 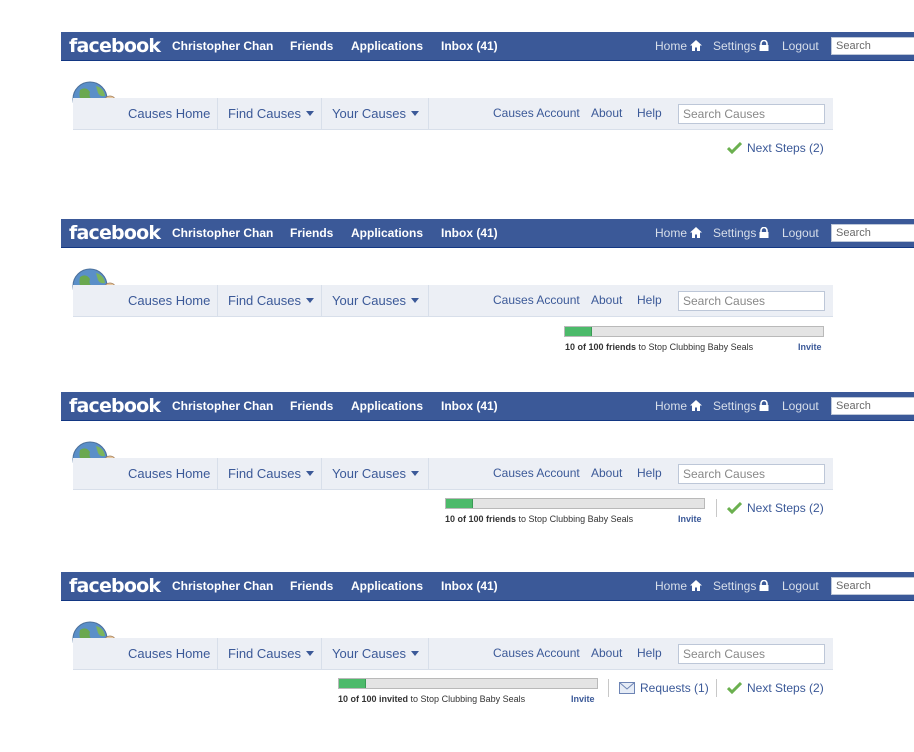 What do you see at coordinates (601, 347) in the screenshot?
I see `progress-count: 10 of 100 friends` at bounding box center [601, 347].